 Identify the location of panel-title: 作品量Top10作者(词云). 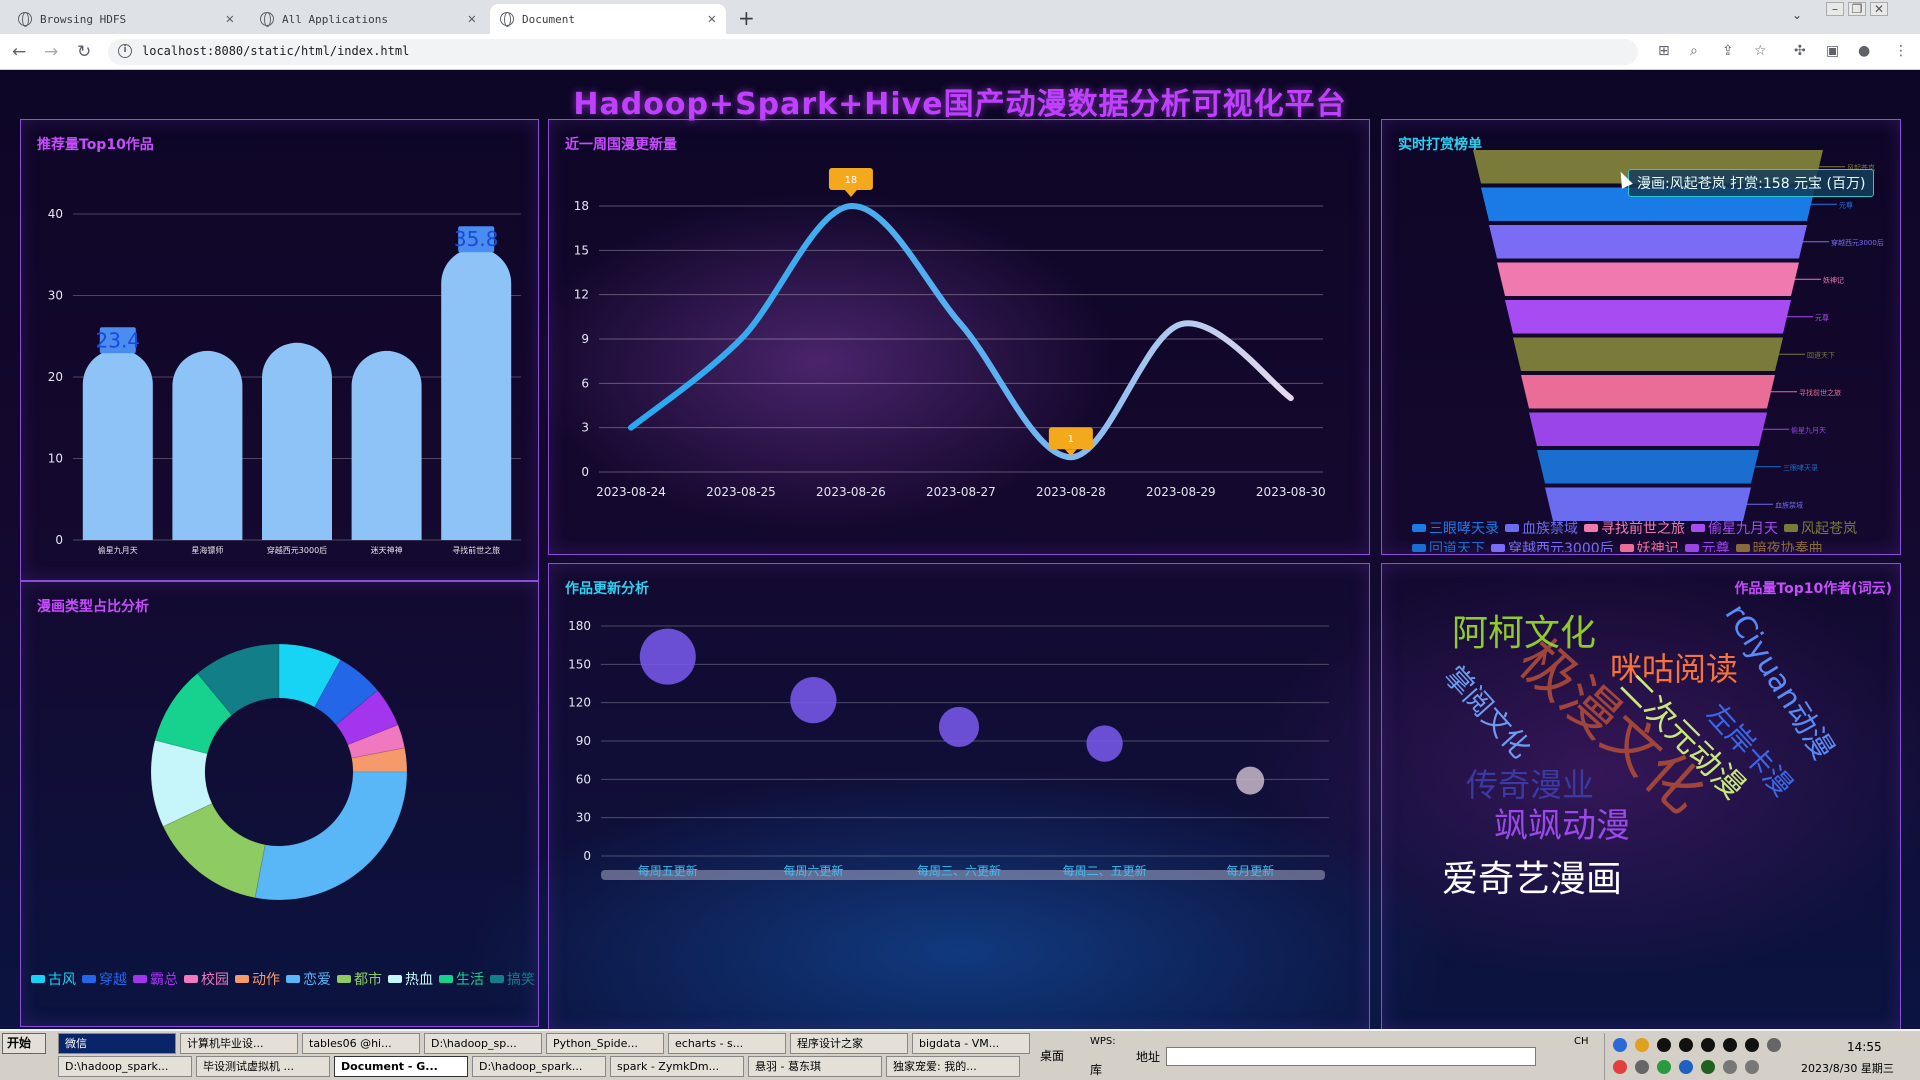
(1813, 589).